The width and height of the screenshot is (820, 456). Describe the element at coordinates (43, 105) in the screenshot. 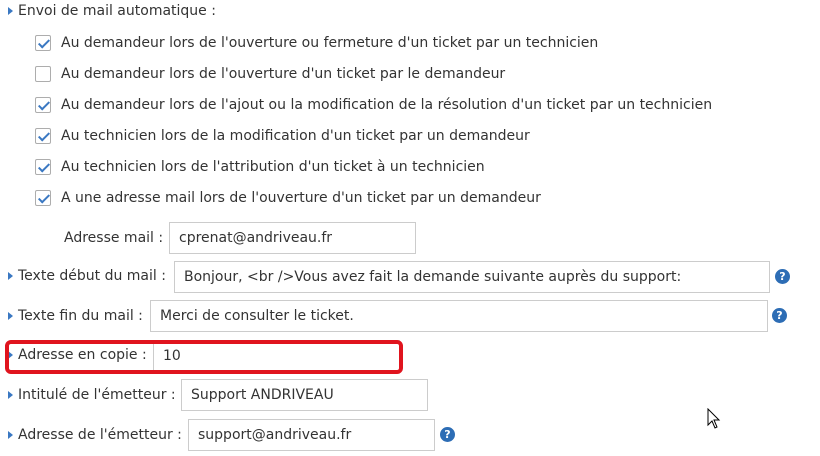

I see `checkbox-notify-requester-resolution` at that location.